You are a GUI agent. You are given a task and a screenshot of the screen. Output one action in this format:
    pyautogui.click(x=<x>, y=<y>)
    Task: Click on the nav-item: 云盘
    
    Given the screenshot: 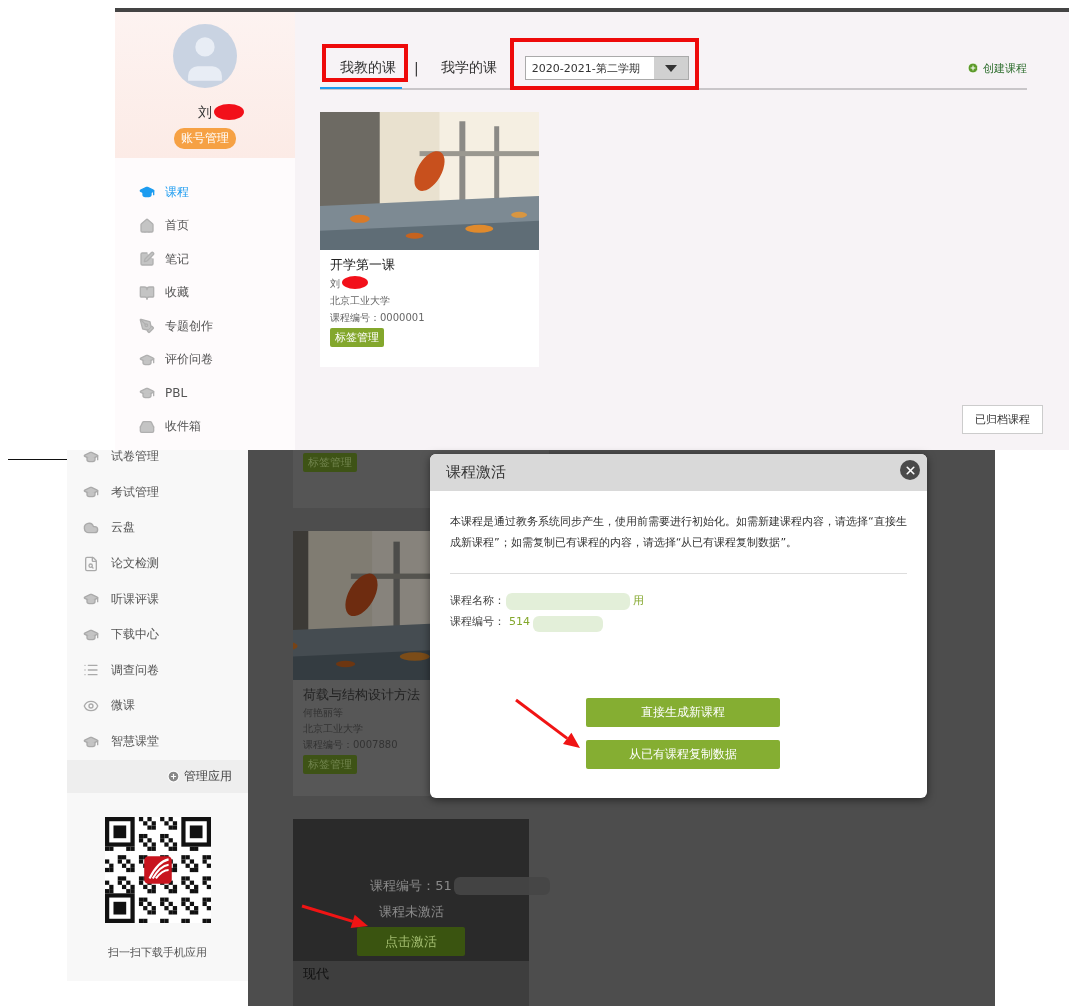 What is the action you would take?
    pyautogui.click(x=165, y=528)
    